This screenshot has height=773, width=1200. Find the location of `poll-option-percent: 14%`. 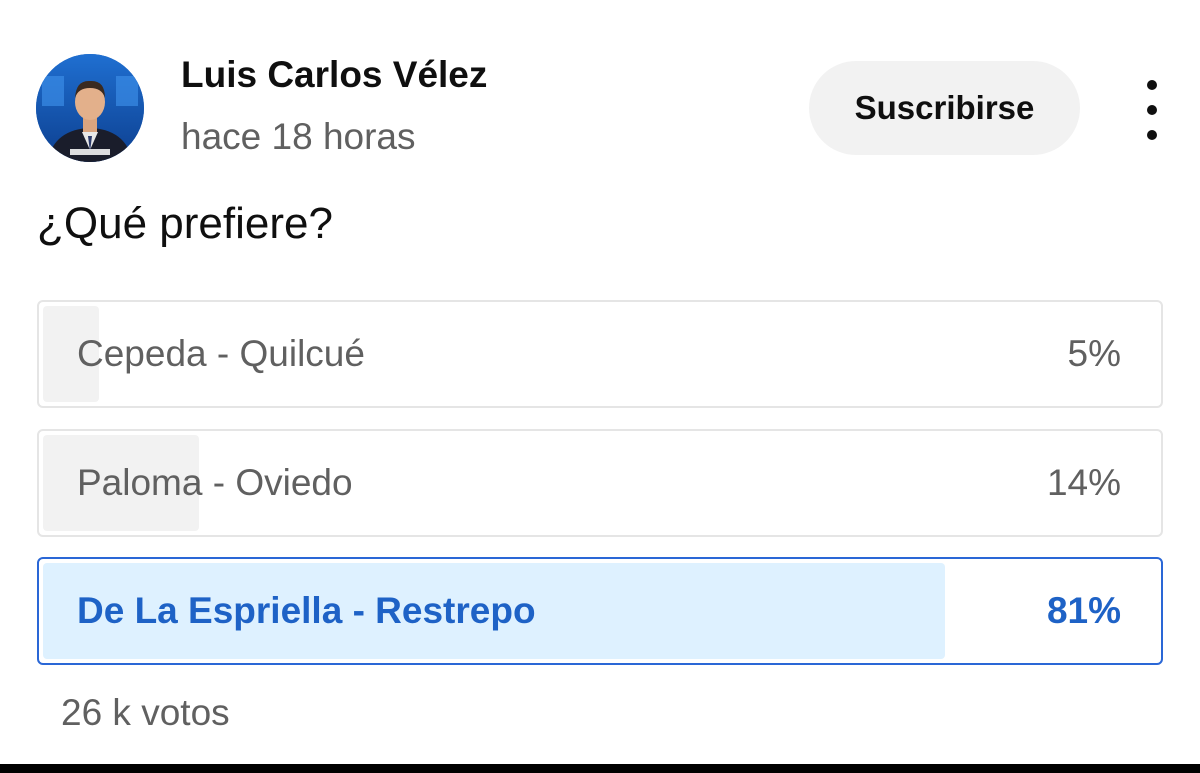

poll-option-percent: 14% is located at coordinates (1083, 482).